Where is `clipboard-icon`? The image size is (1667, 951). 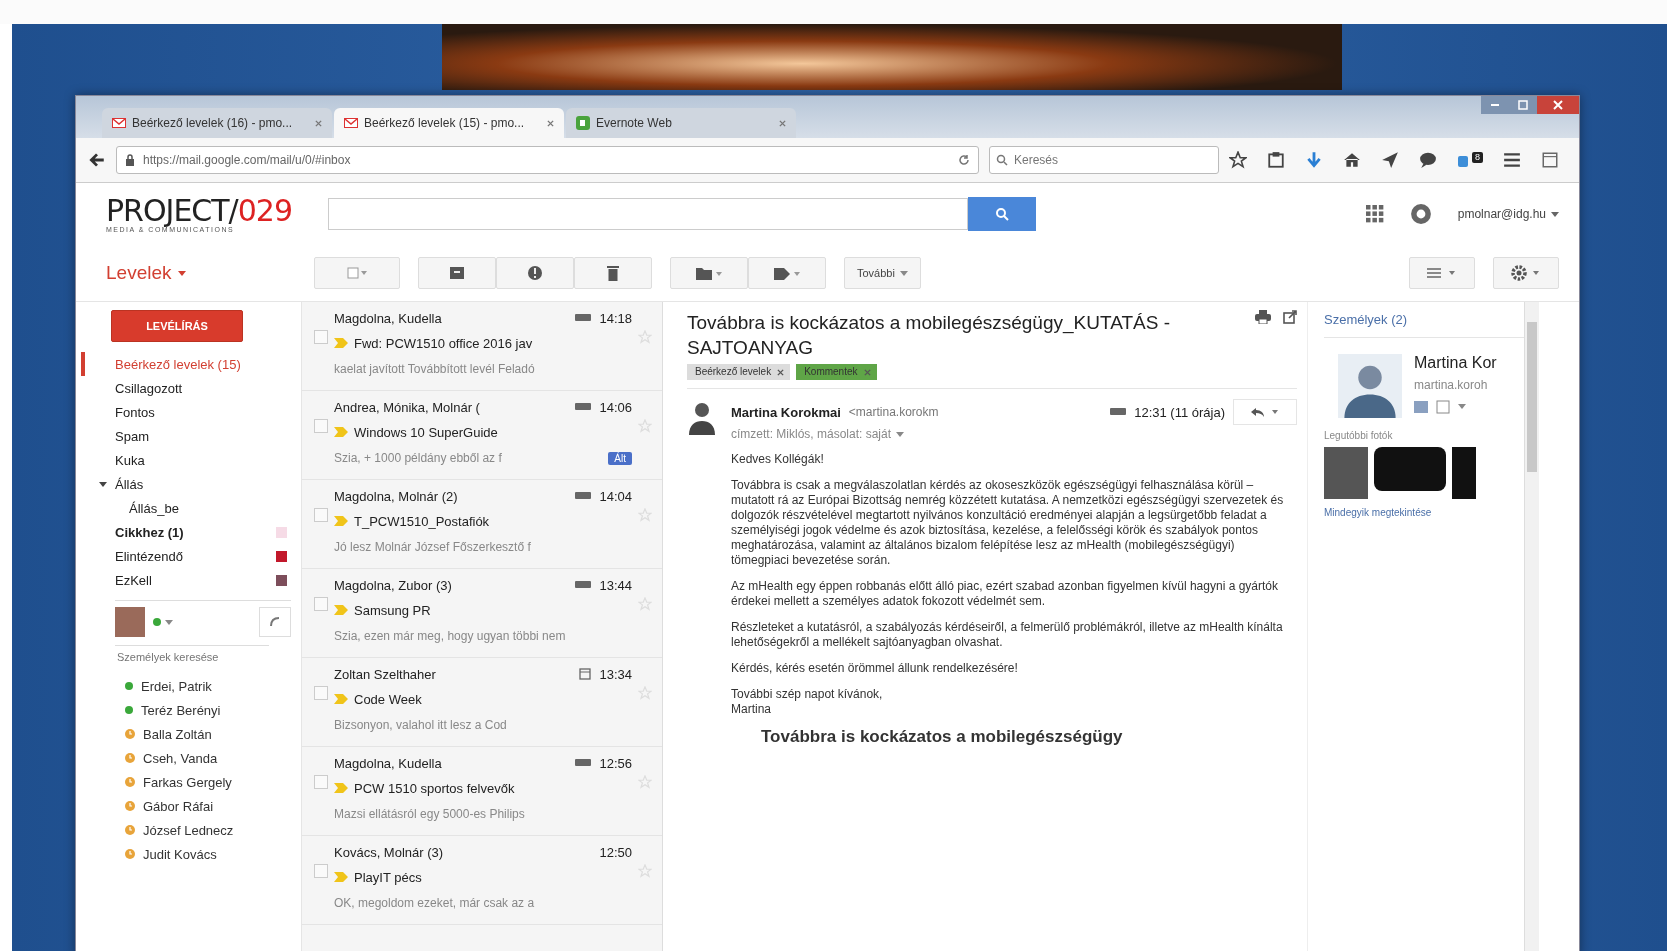
clipboard-icon is located at coordinates (1276, 160).